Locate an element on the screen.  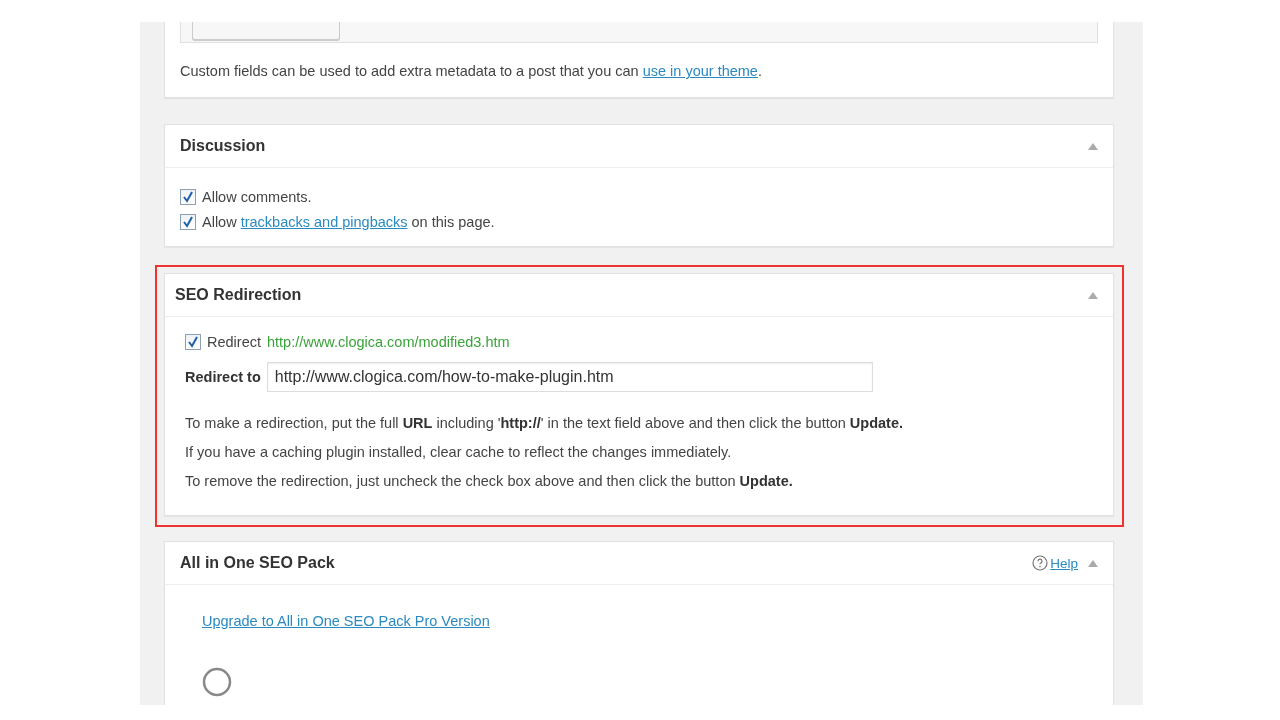
custom-fields-note: Custom fields can be used to add extra metadata to a post that you can use in your theme. is located at coordinates (471, 71).